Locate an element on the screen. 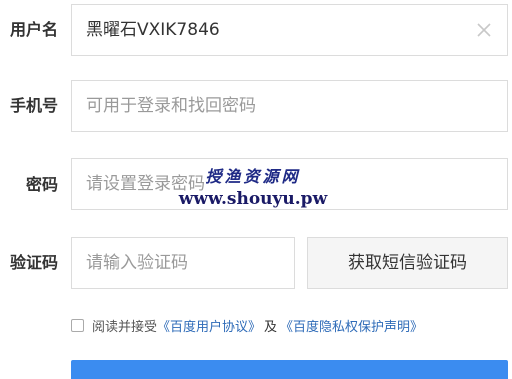 The image size is (512, 379). password-field: 请设置登录密码 is located at coordinates (289, 184).